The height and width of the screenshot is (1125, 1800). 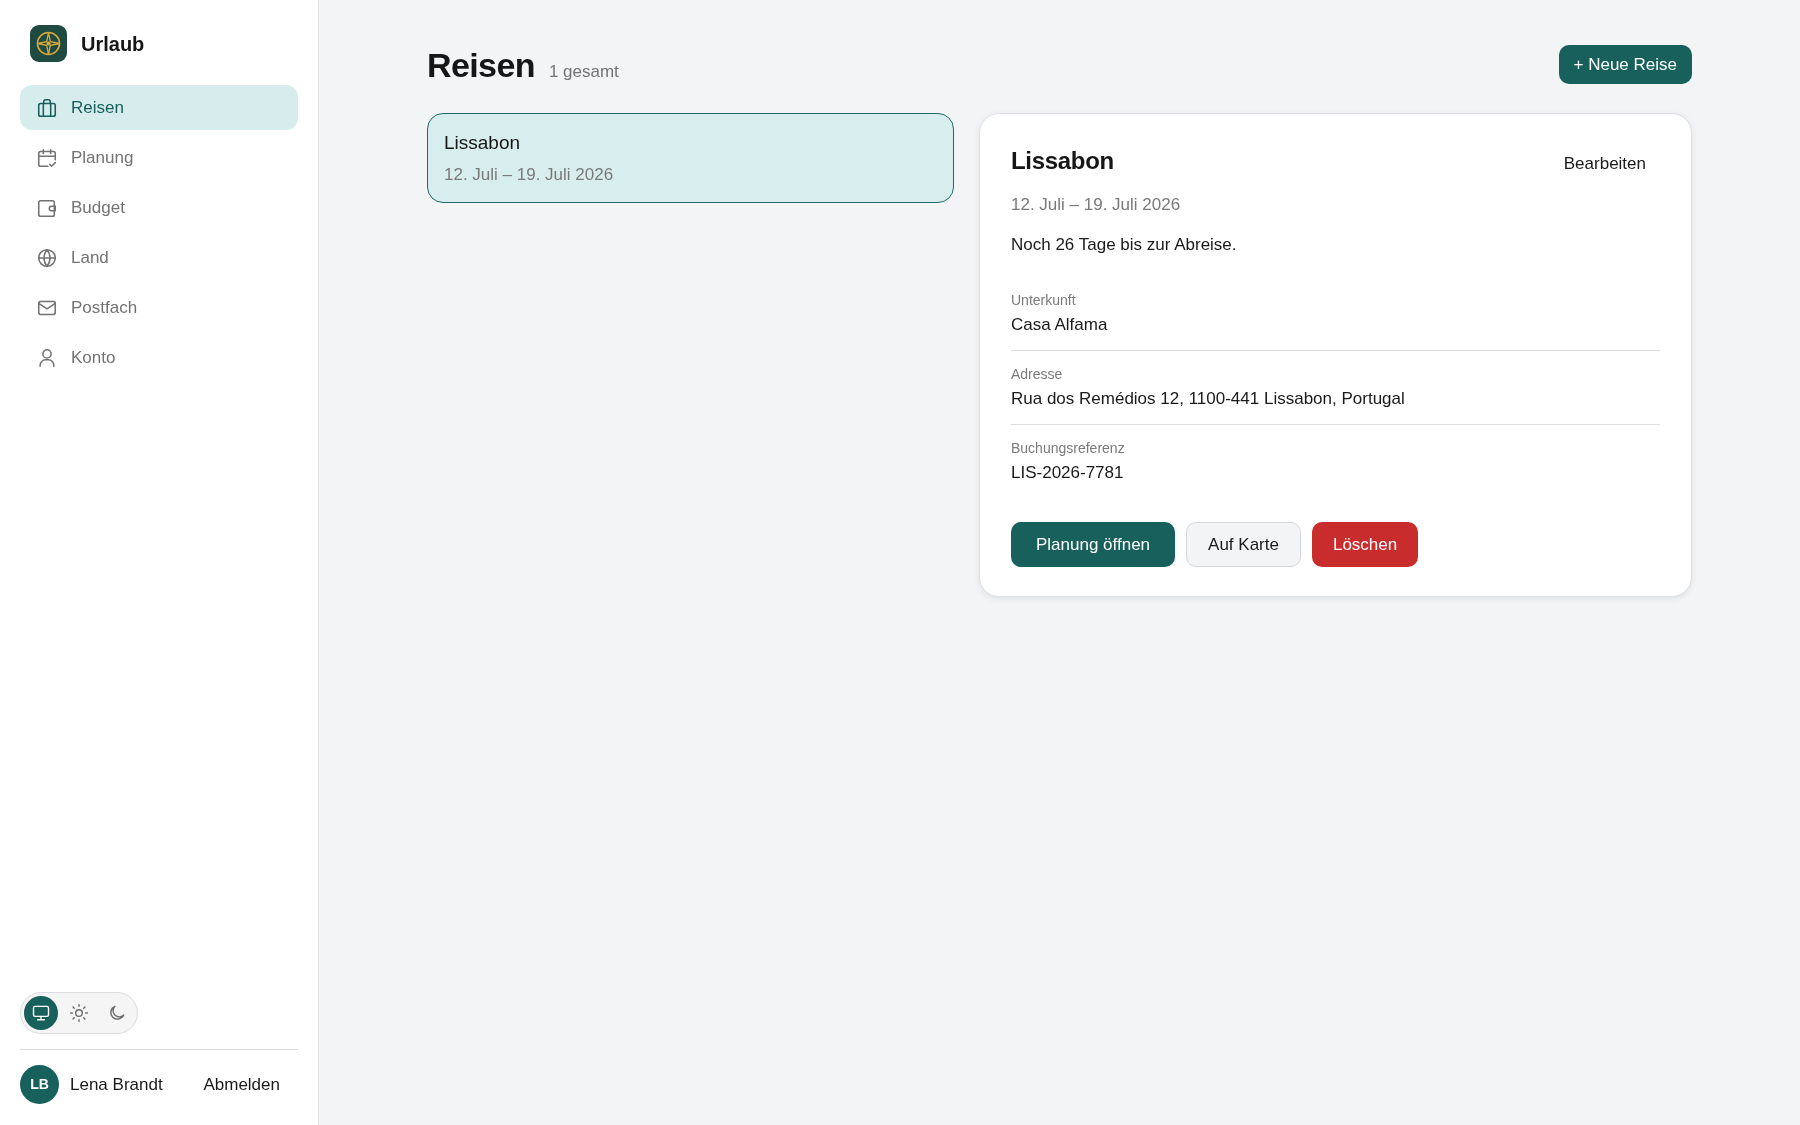 I want to click on field-label: Buchungsreferenz, so click(x=1068, y=448).